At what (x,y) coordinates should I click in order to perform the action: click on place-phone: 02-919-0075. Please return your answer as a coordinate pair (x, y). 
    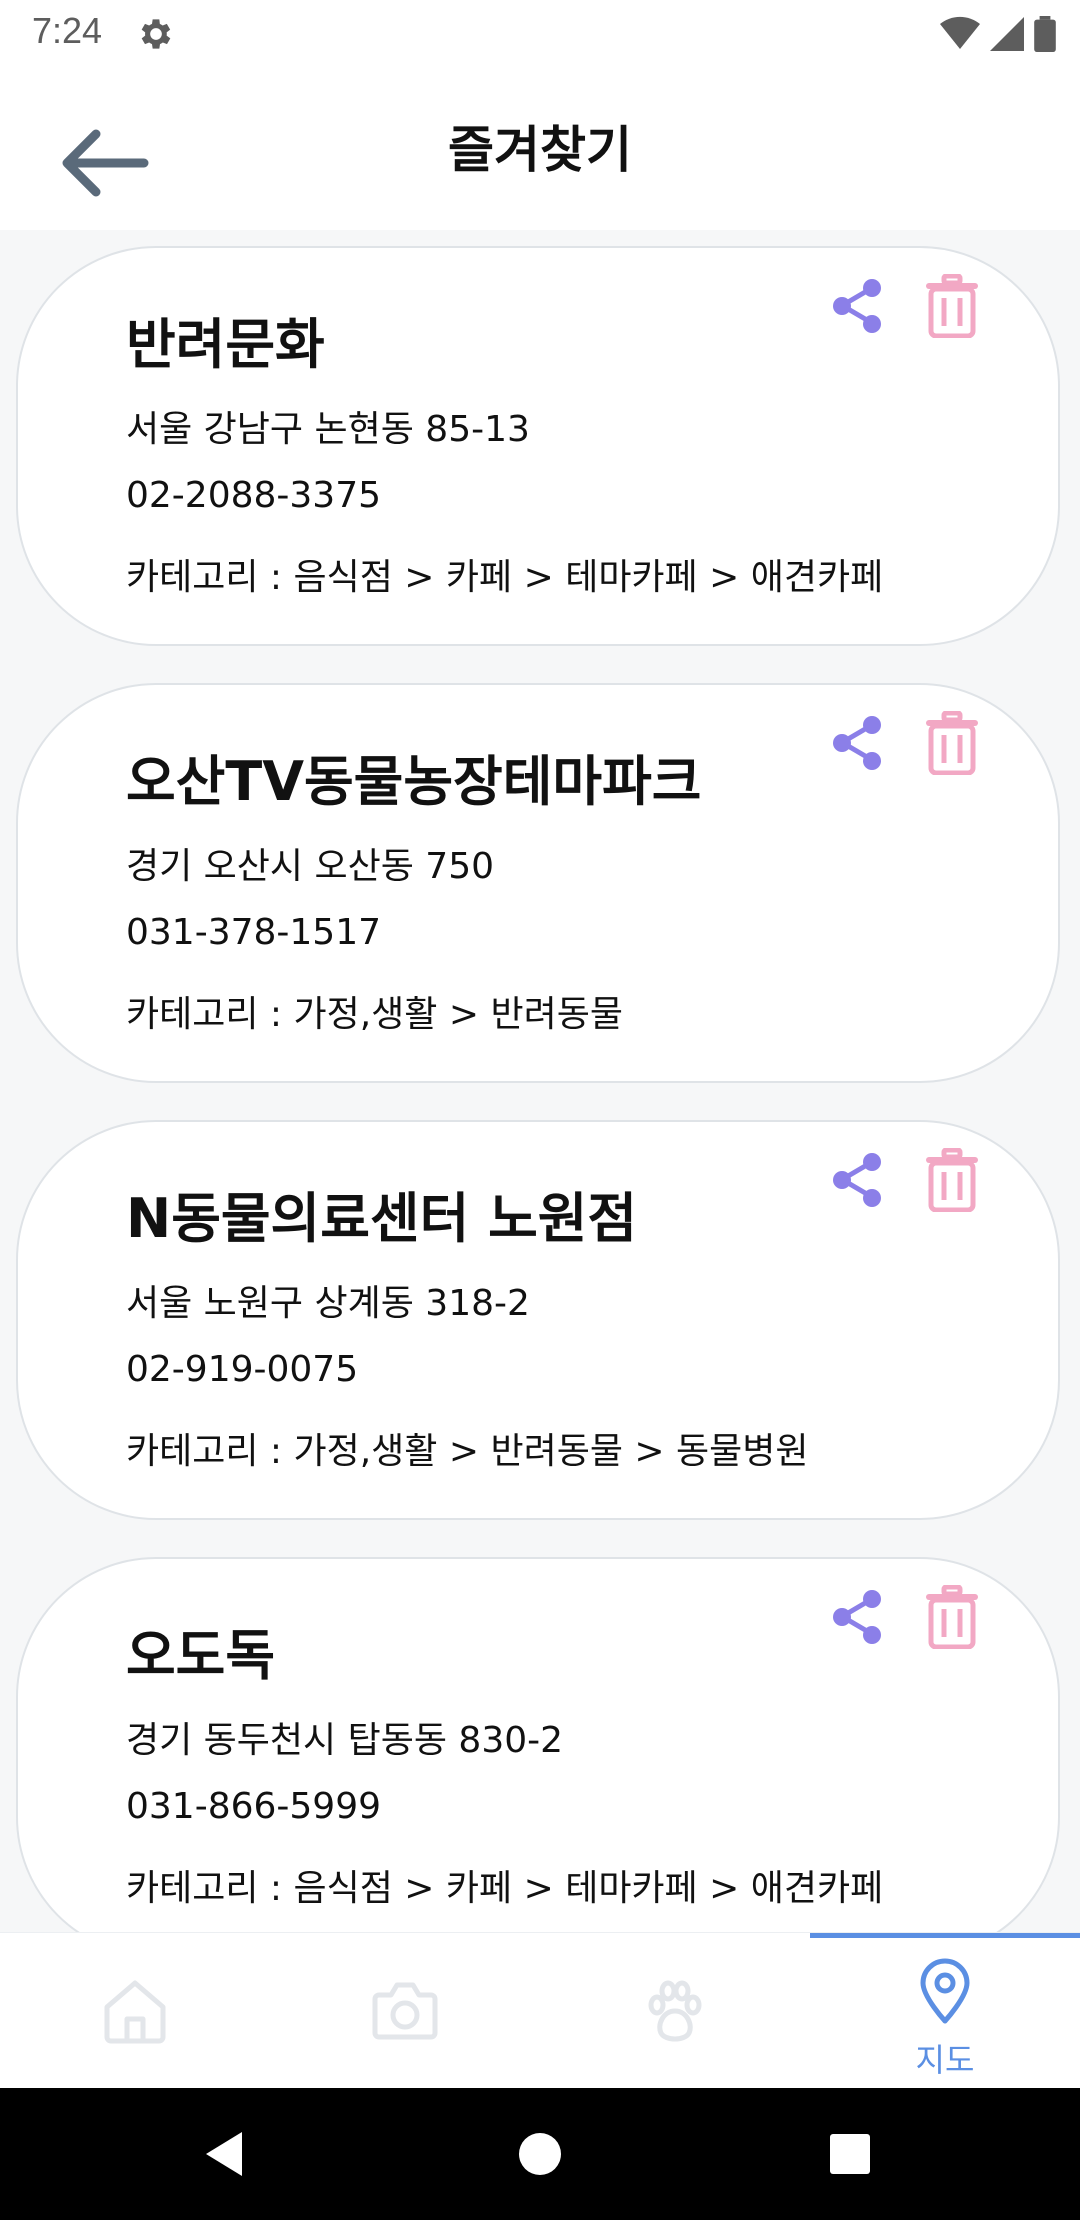
    Looking at the image, I should click on (242, 1369).